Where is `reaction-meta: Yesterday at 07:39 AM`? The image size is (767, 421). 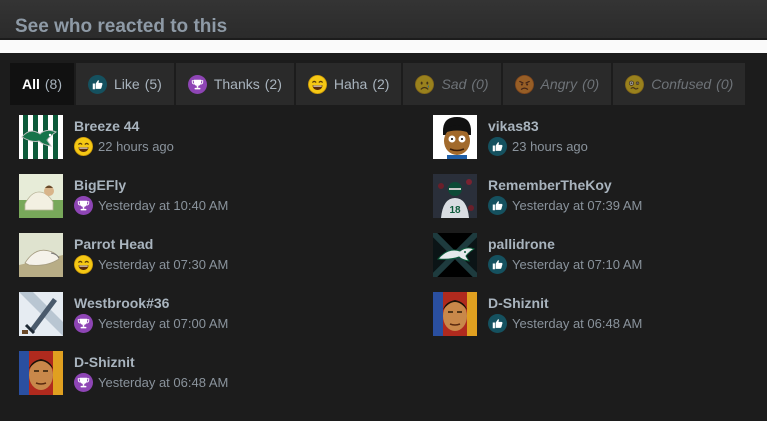
reaction-meta: Yesterday at 07:39 AM is located at coordinates (565, 205).